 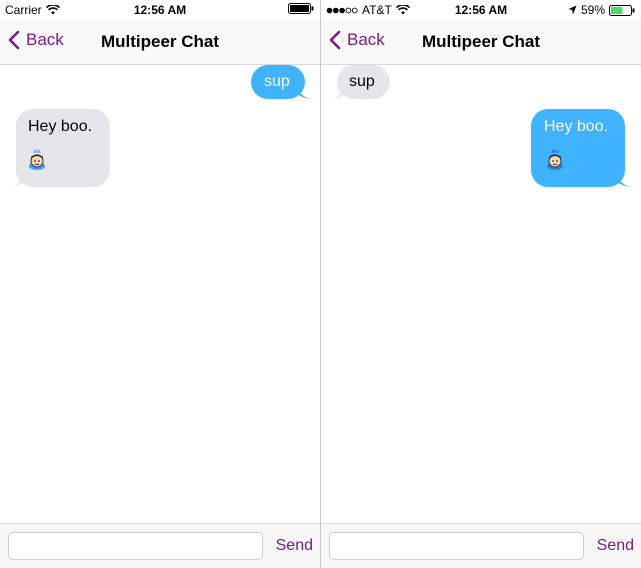 What do you see at coordinates (281, 82) in the screenshot?
I see `message-bubble-outgoing: sup` at bounding box center [281, 82].